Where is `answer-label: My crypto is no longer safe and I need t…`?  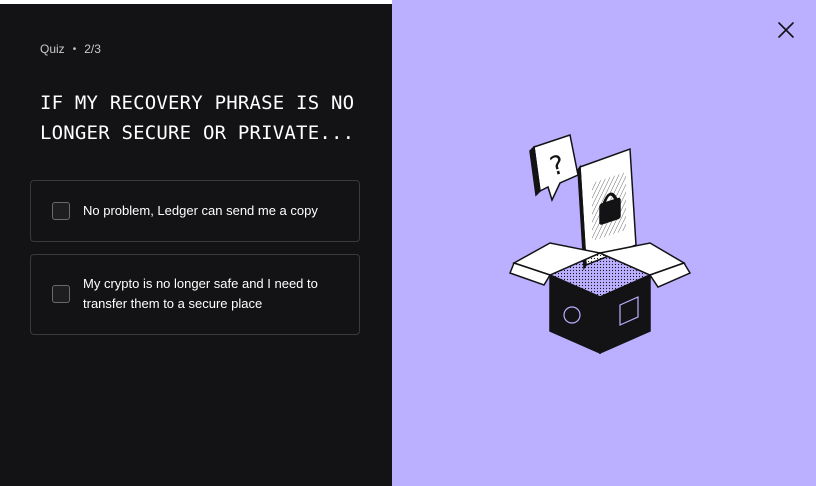
answer-label: My crypto is no longer safe and I need t… is located at coordinates (200, 293).